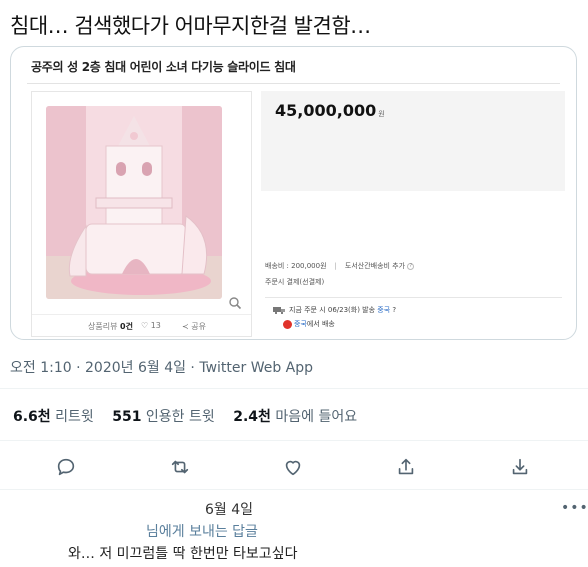 The image size is (588, 567). I want to click on product-price: 45,000,000 원, so click(330, 110).